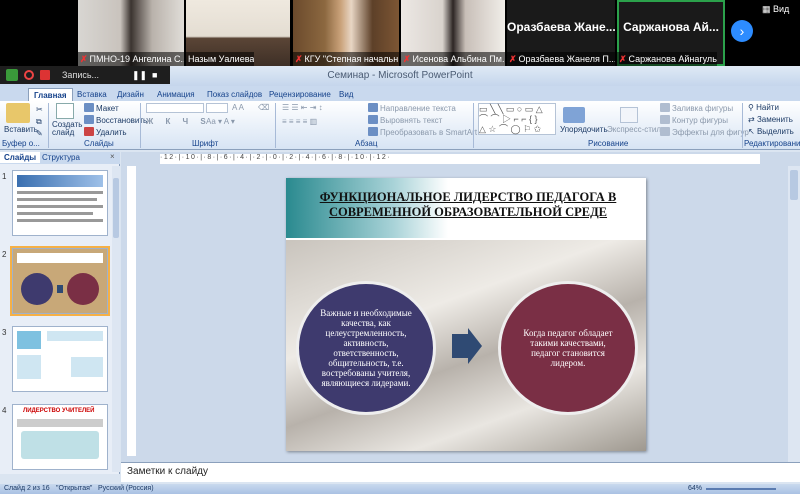 The width and height of the screenshot is (800, 494). I want to click on cut-icon: ✂, so click(39, 109).